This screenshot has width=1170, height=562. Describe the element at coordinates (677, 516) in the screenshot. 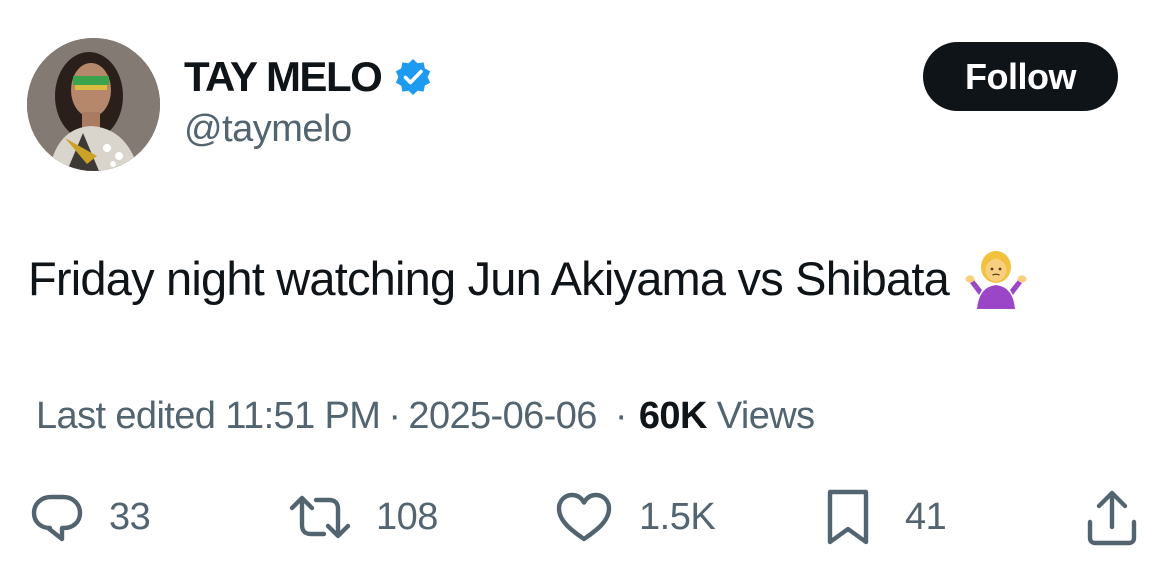

I see `like-count: 1.5K` at that location.